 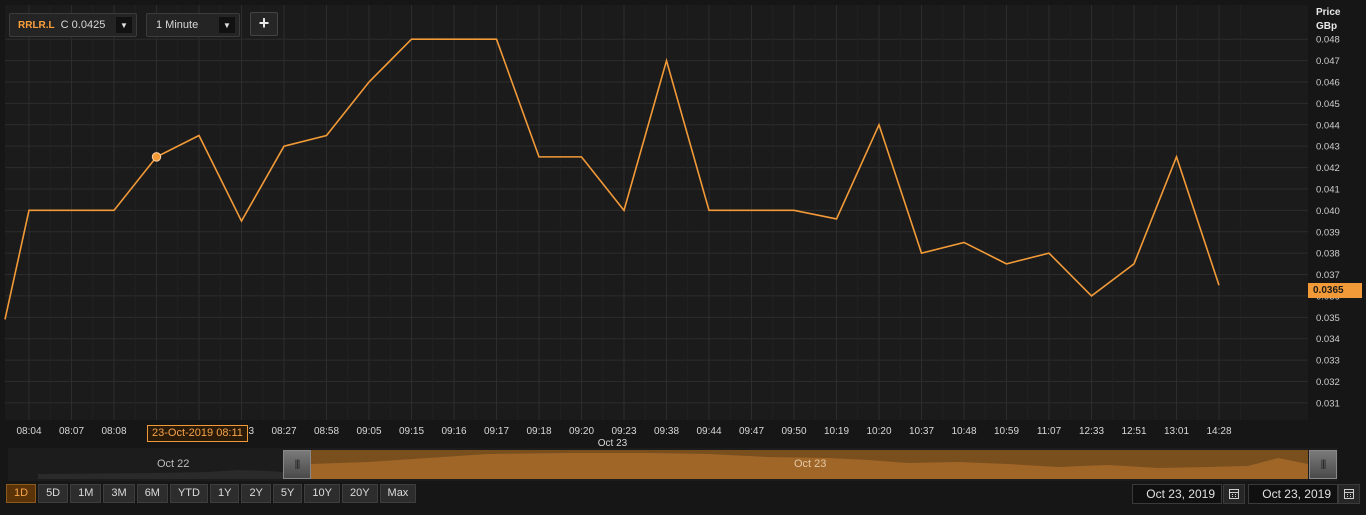 I want to click on navigator-left-handle: |||, so click(x=297, y=464).